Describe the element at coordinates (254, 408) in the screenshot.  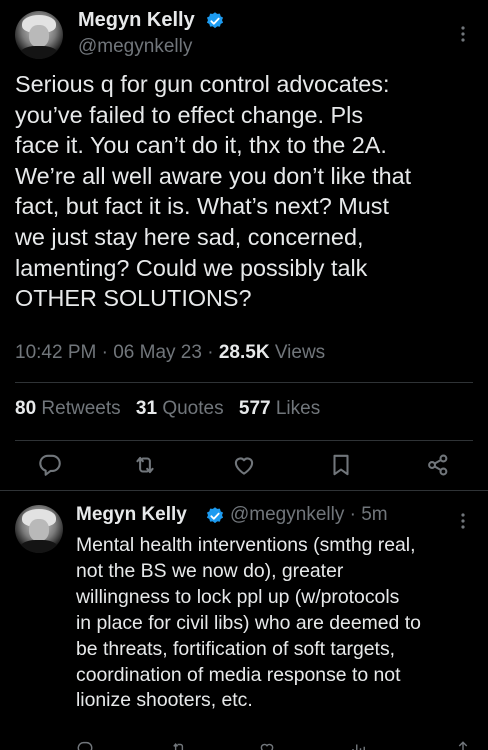
I see `likes-count: 577` at that location.